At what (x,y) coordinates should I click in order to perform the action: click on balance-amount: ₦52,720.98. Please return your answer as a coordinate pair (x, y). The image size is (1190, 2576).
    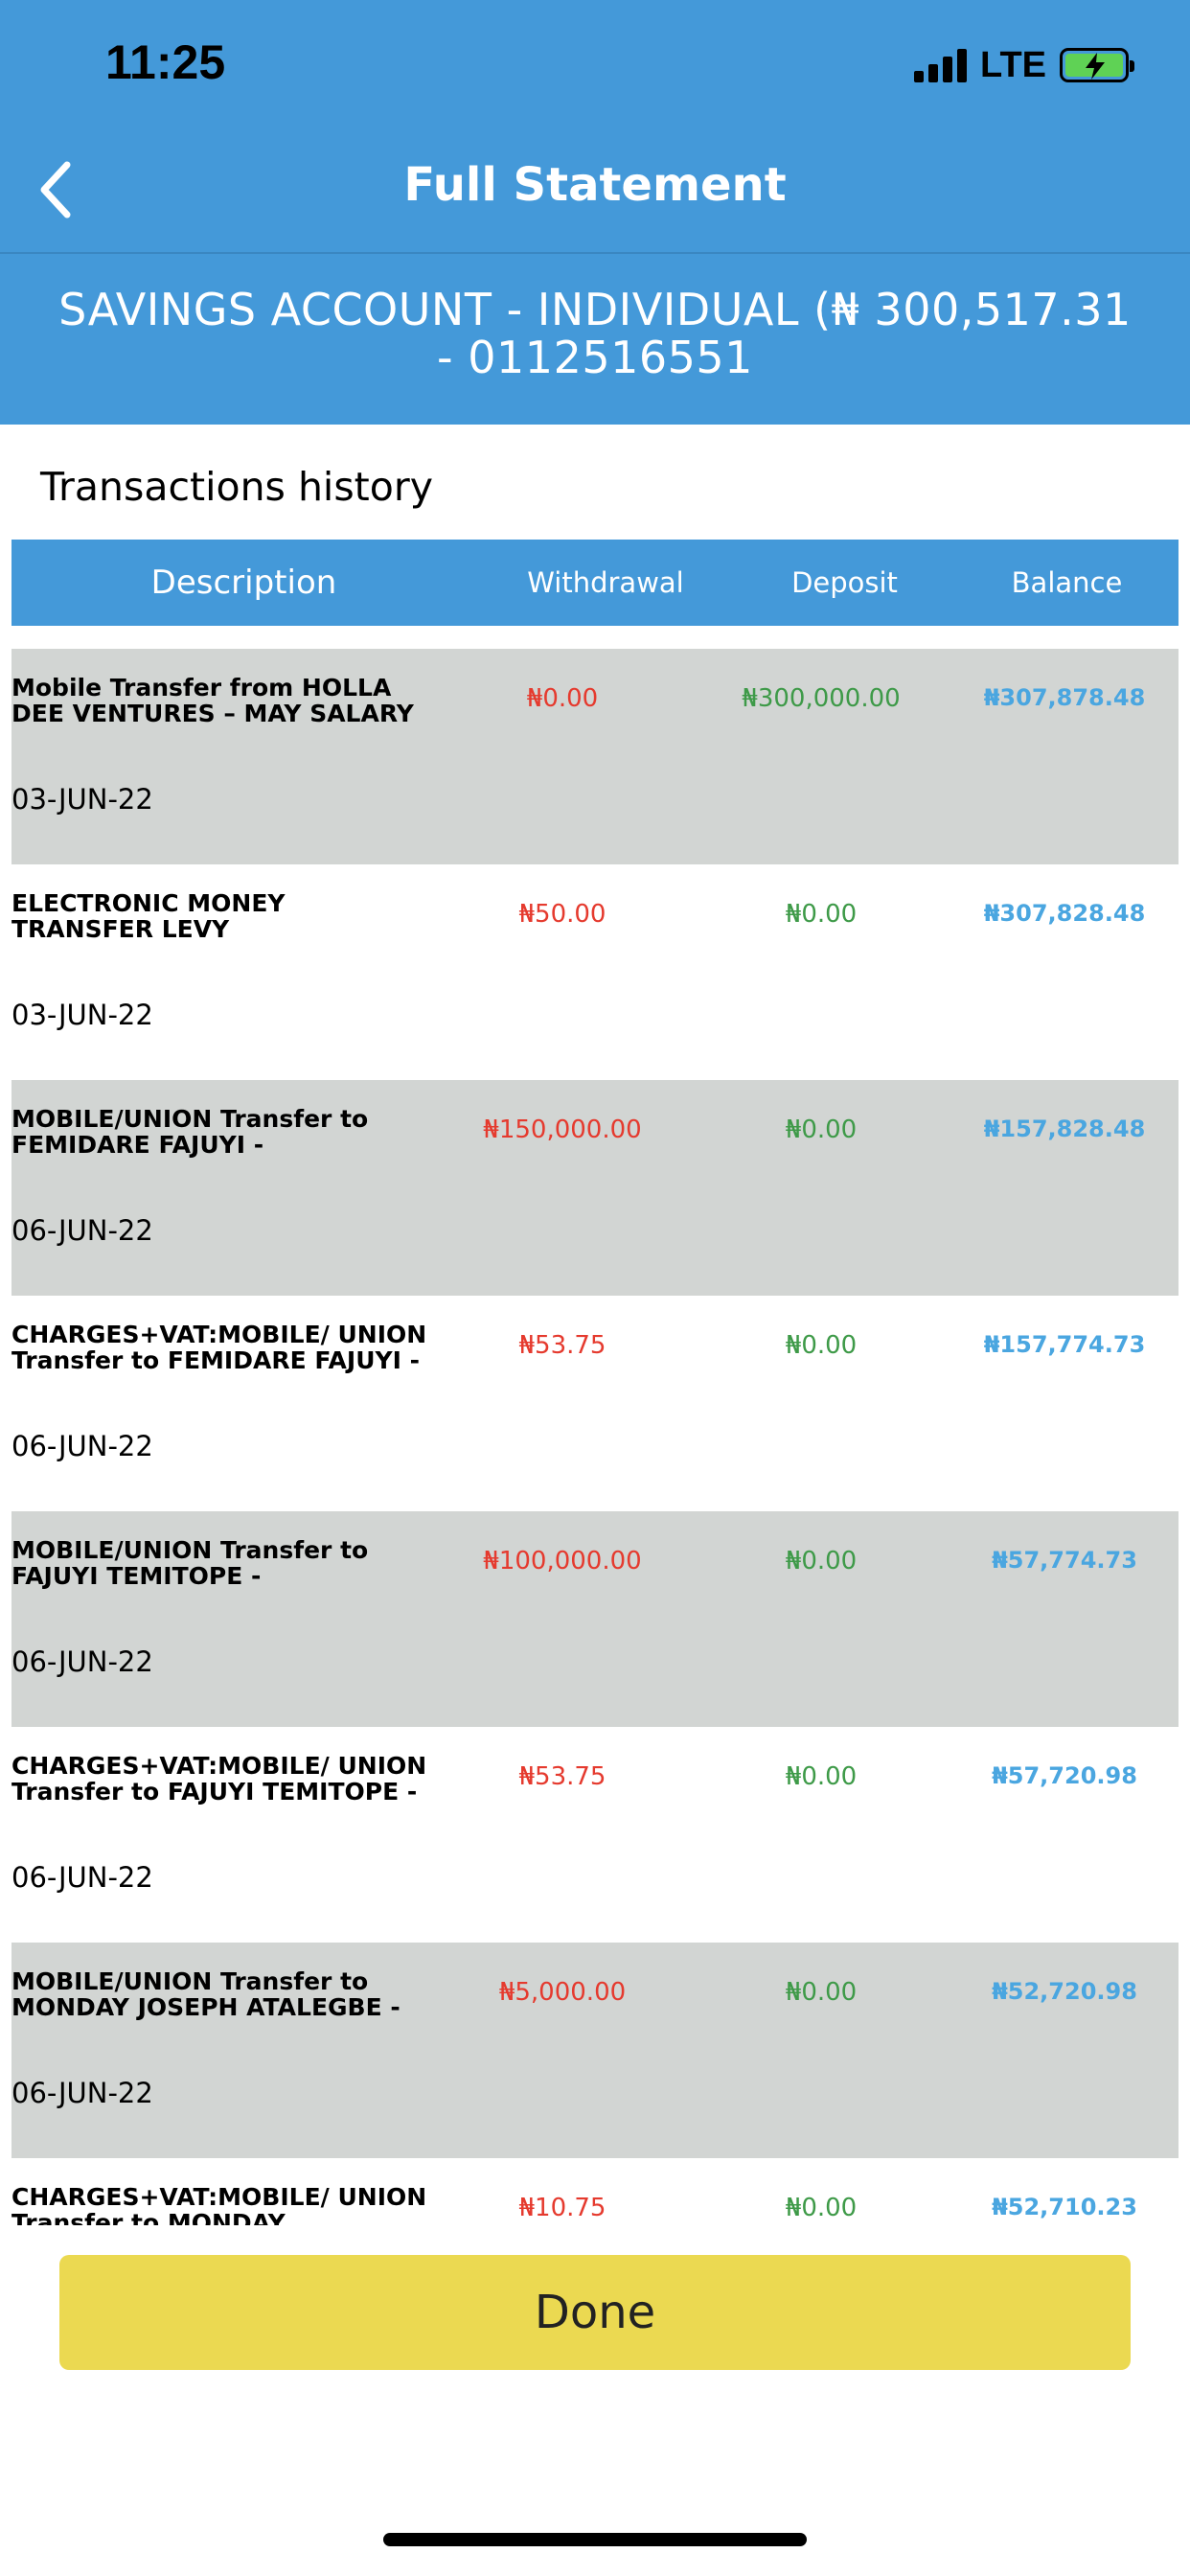
    Looking at the image, I should click on (1065, 1991).